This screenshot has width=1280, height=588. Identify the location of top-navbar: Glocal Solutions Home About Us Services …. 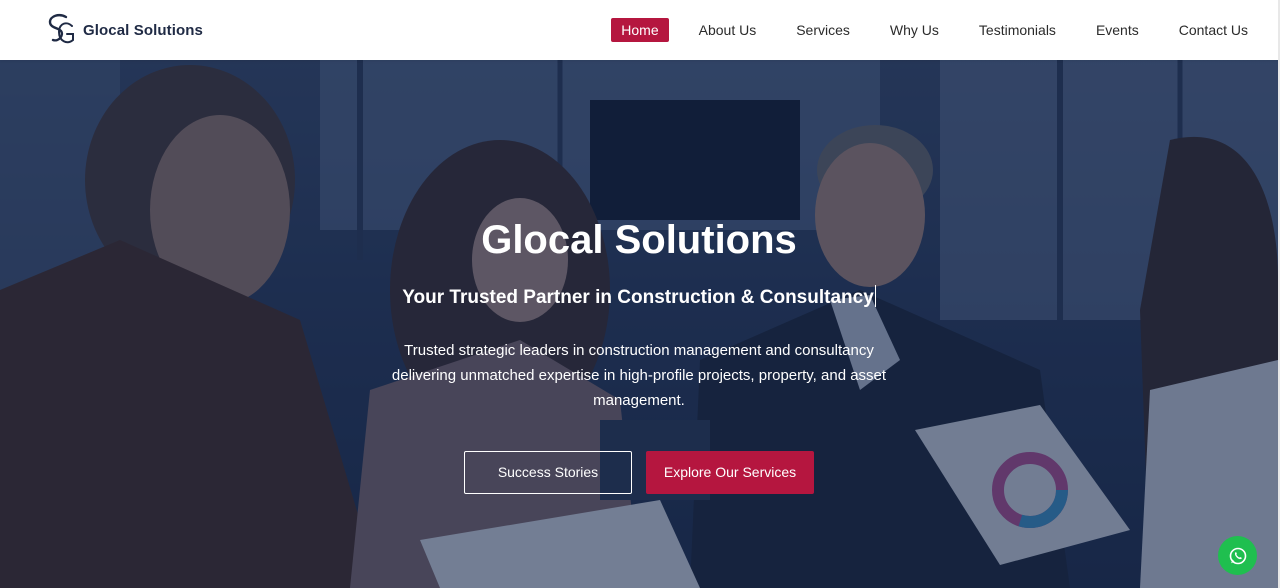
(640, 30).